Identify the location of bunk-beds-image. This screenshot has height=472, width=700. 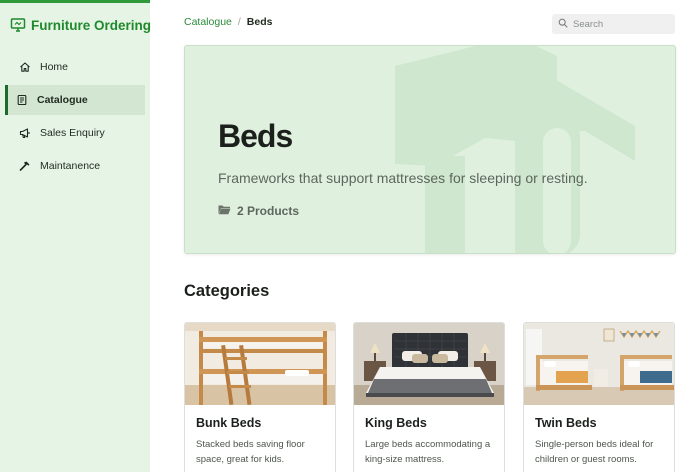
(260, 364).